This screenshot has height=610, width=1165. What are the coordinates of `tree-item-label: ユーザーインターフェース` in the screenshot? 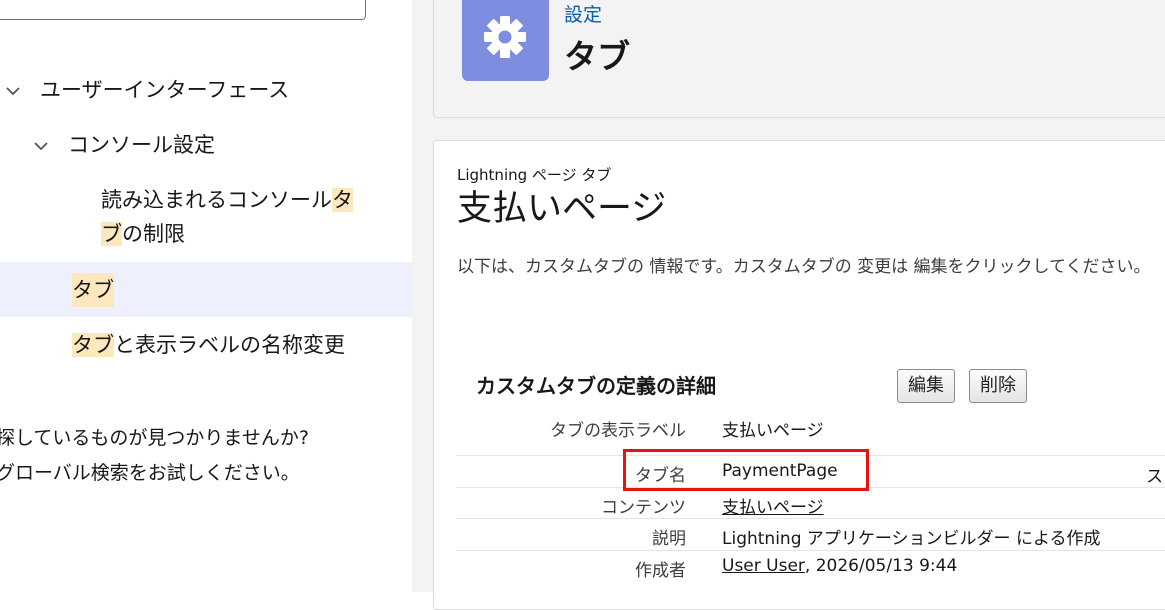 It's located at (165, 90).